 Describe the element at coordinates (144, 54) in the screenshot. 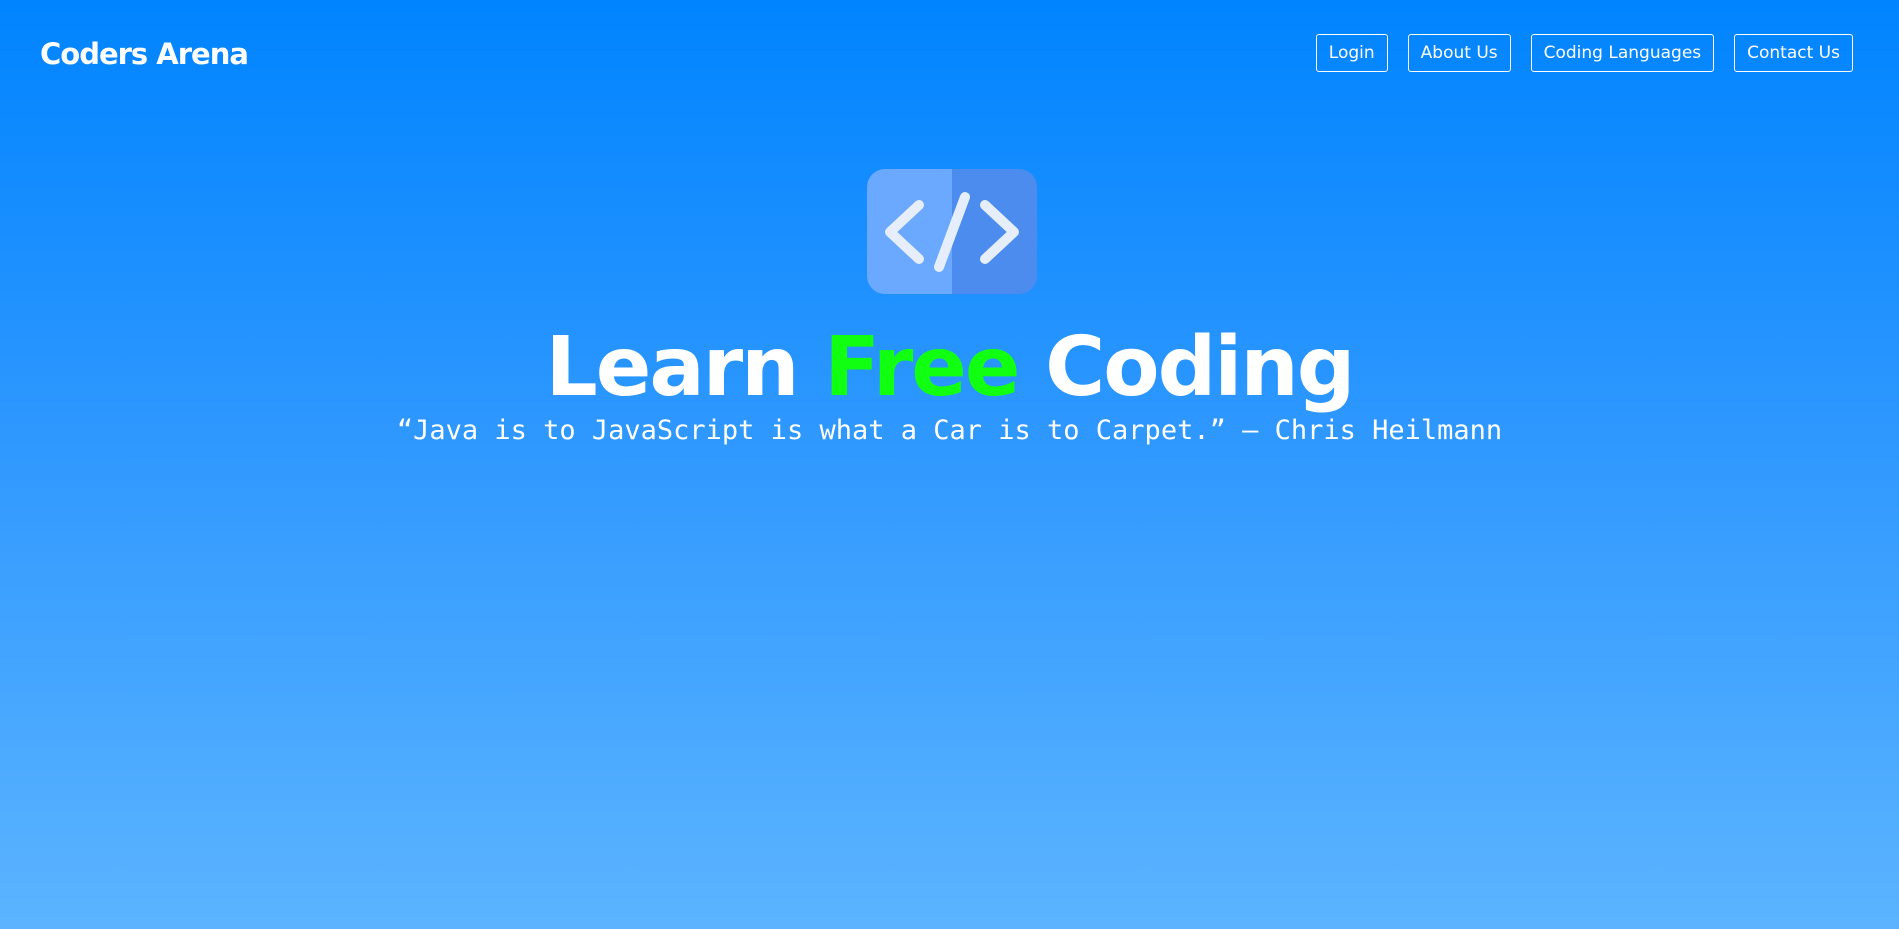

I see `site-brand: Coders Arena` at that location.